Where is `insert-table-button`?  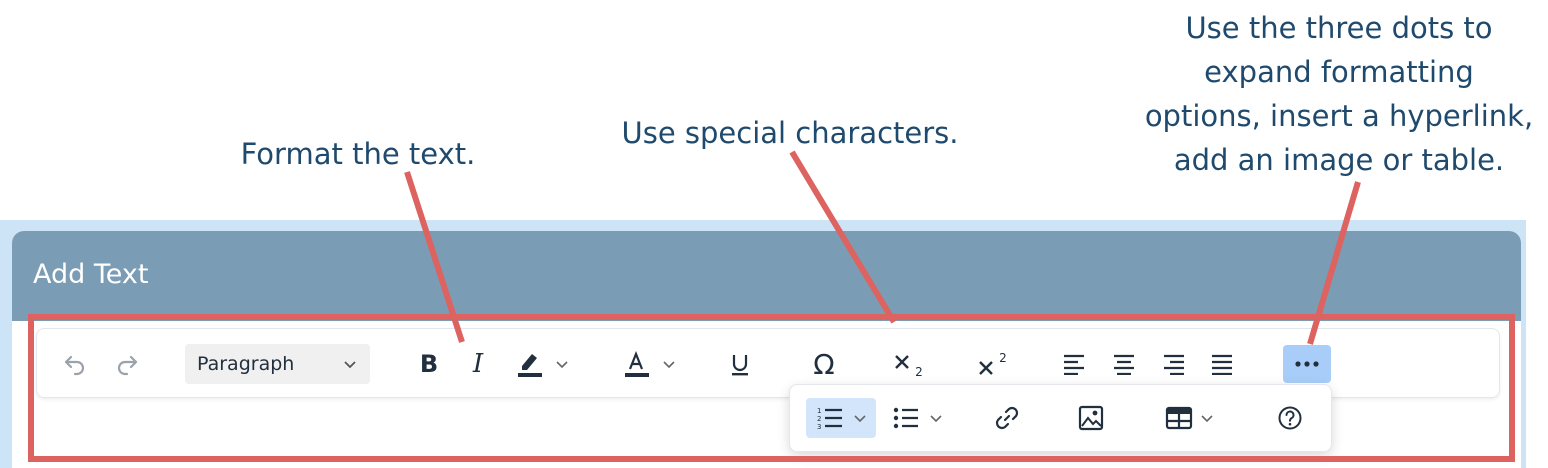
insert-table-button is located at coordinates (1190, 418).